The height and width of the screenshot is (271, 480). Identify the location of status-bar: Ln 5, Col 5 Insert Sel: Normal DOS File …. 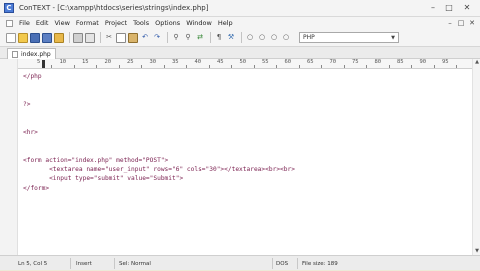
(240, 262).